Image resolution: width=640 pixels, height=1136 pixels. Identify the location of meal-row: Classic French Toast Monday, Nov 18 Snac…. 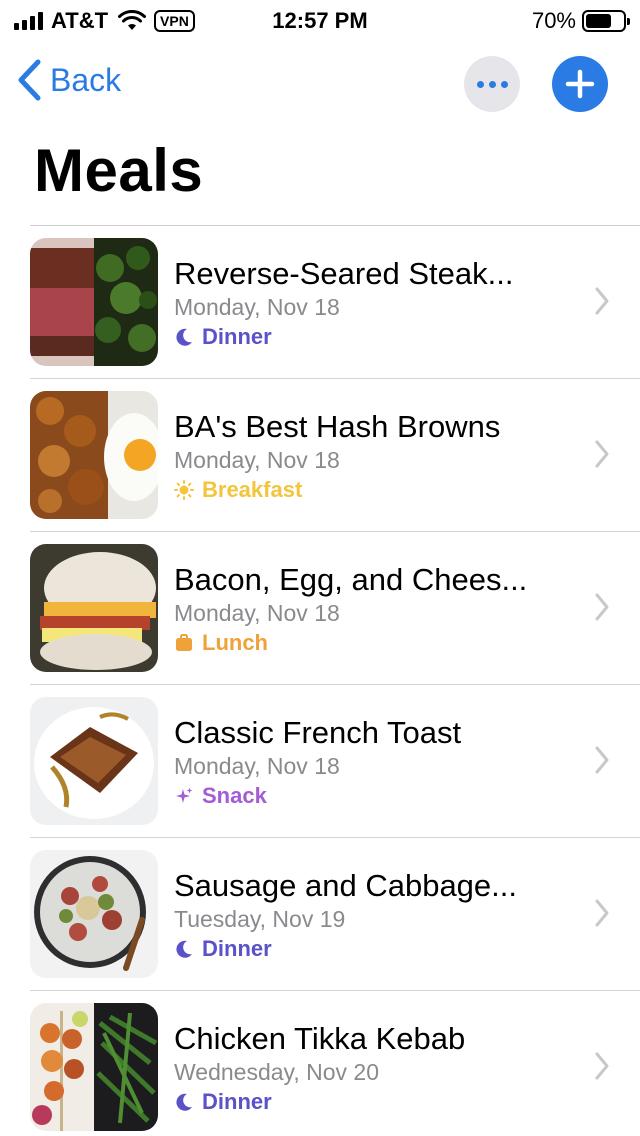
(335, 761).